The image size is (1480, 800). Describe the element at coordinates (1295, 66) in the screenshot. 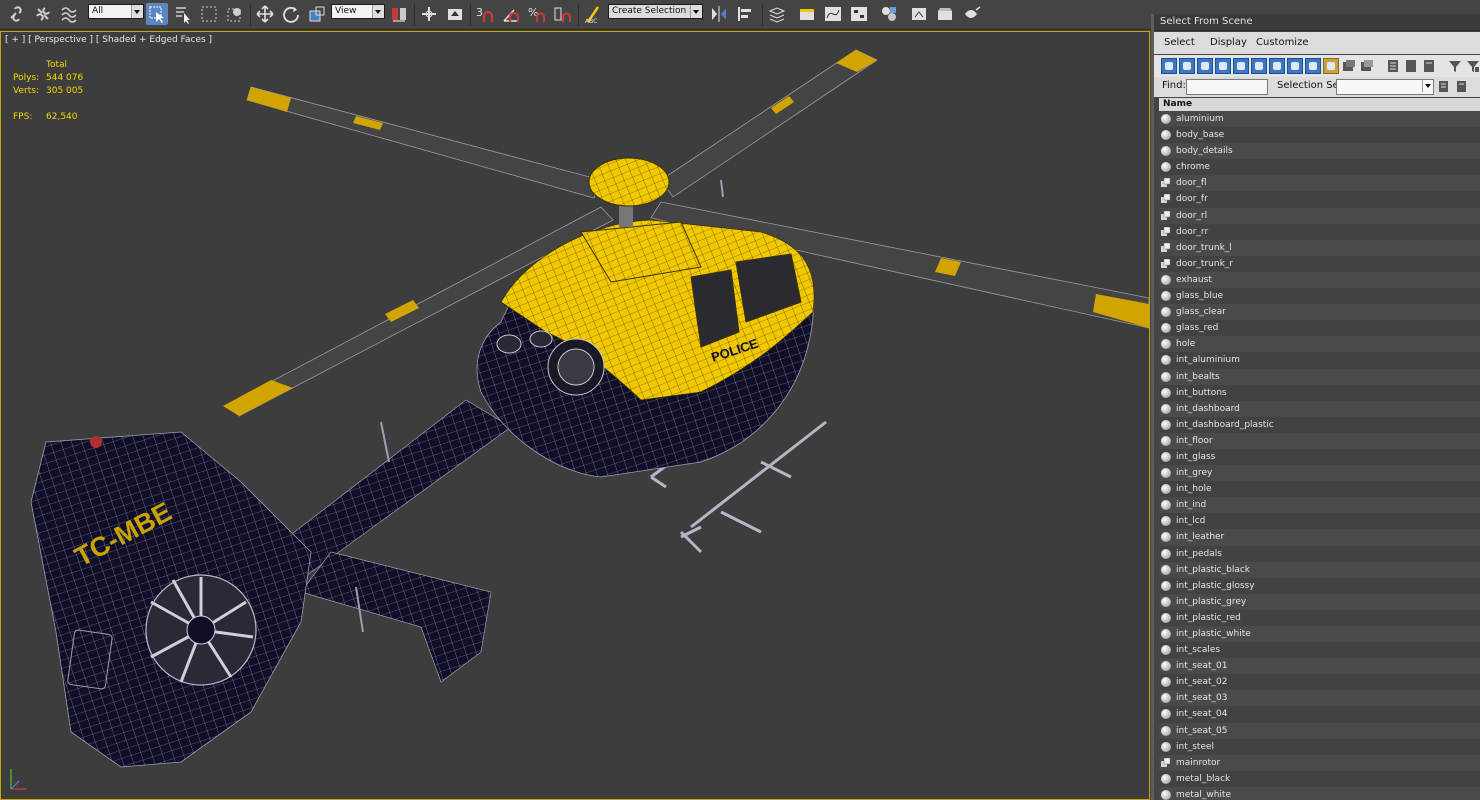

I see `display-xrefs-icon` at that location.